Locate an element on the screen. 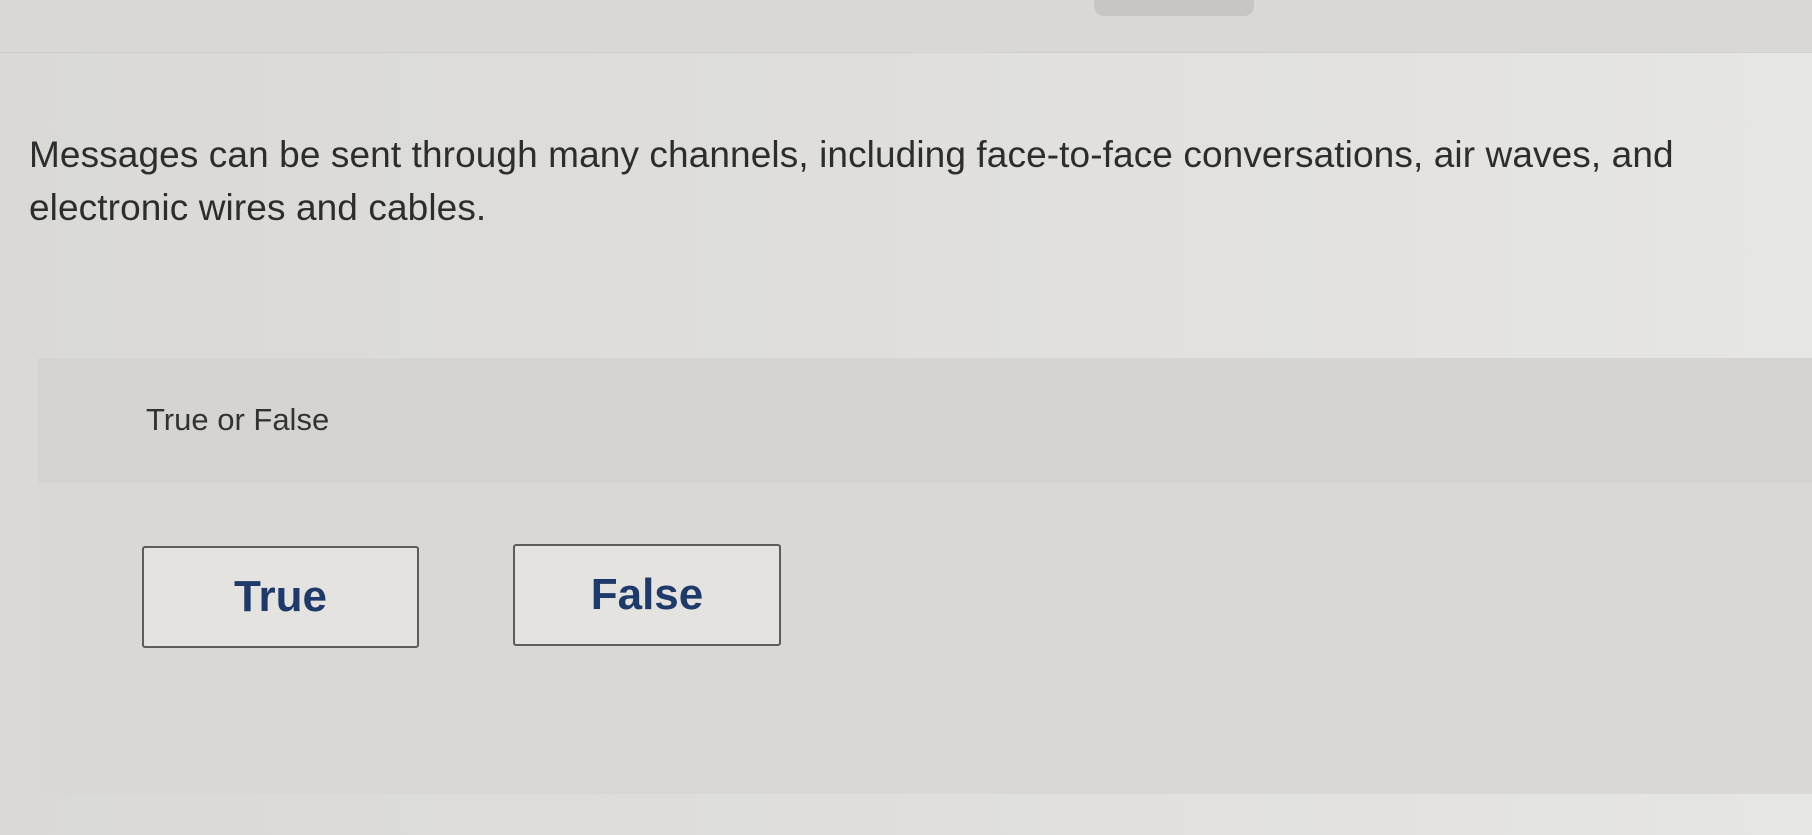 This screenshot has width=1812, height=835. answer-prompt: True or False is located at coordinates (238, 419).